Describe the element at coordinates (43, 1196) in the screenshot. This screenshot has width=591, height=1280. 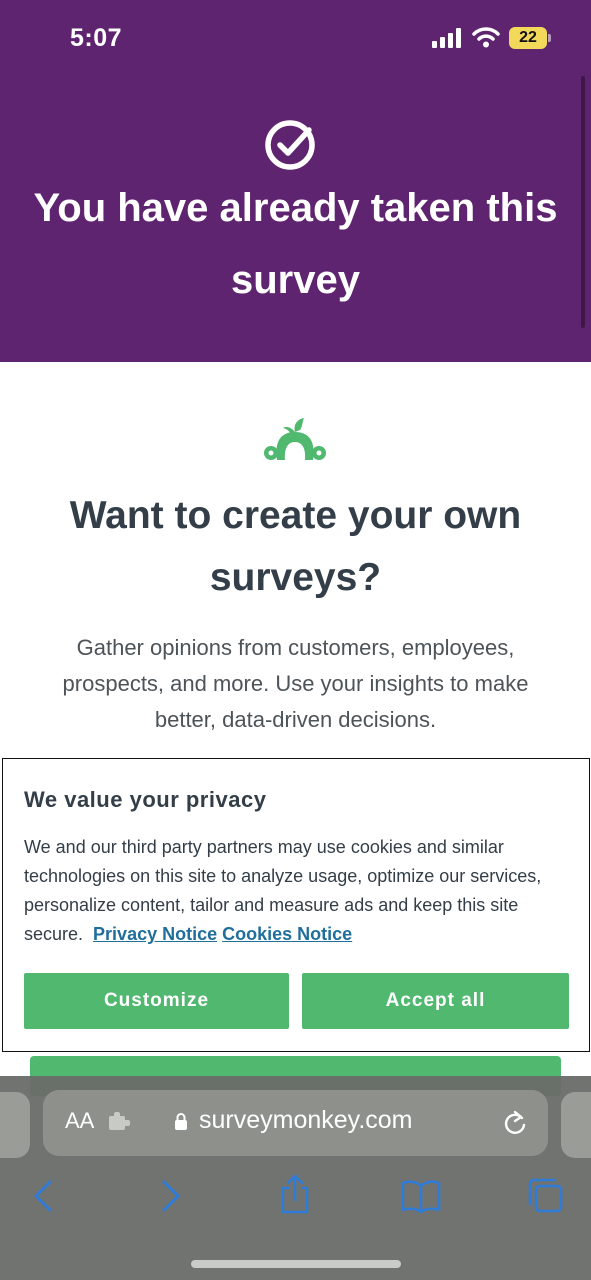
I see `back-icon` at that location.